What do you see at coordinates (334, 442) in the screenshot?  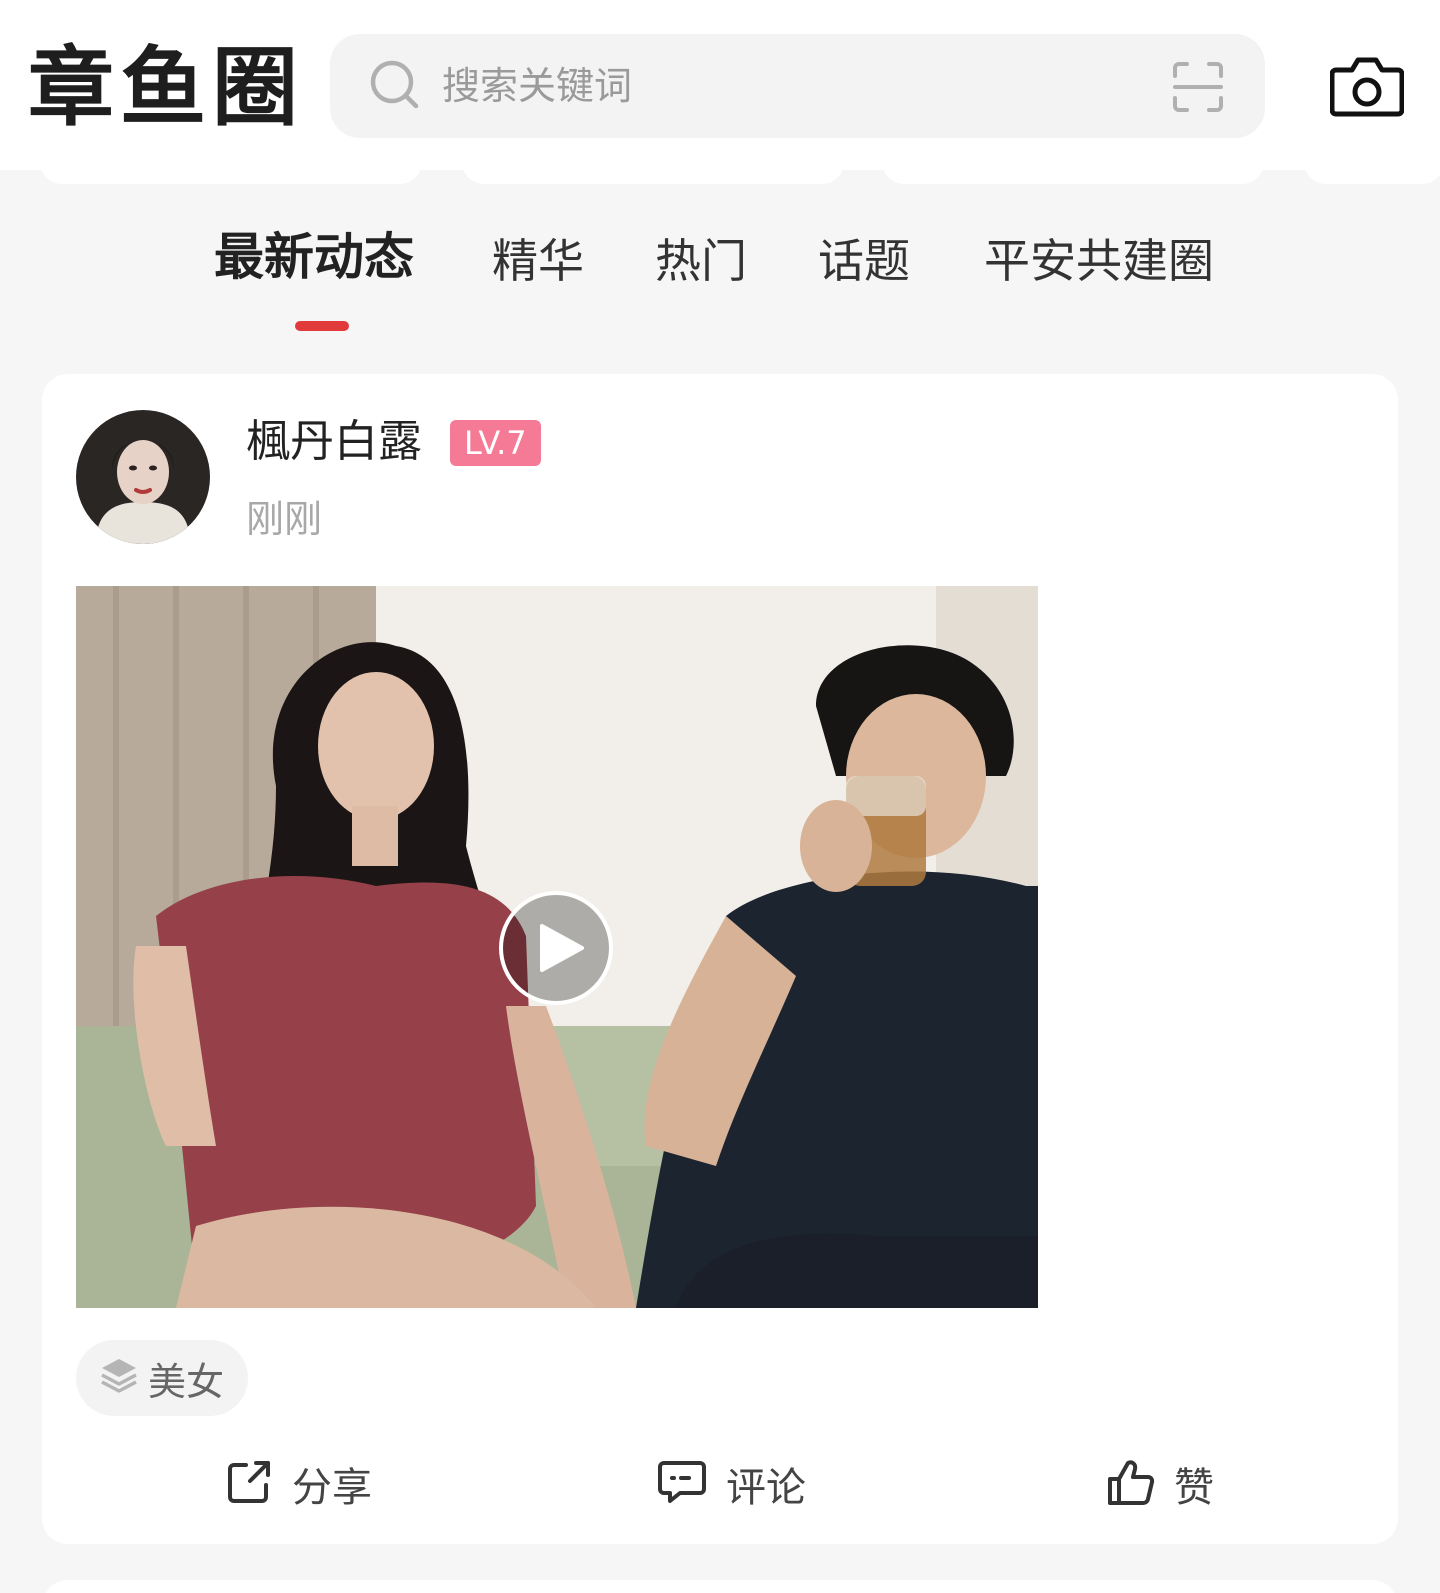 I see `author-name: 楓丹白露` at bounding box center [334, 442].